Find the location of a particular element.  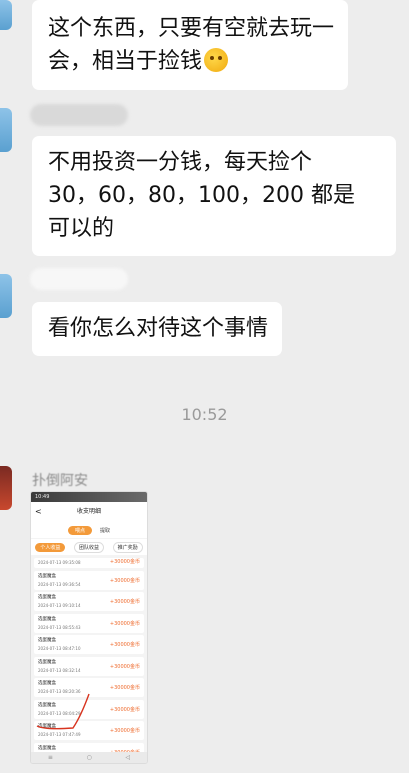

message-text: 不用投资一分钱，每天捡个 is located at coordinates (180, 162).